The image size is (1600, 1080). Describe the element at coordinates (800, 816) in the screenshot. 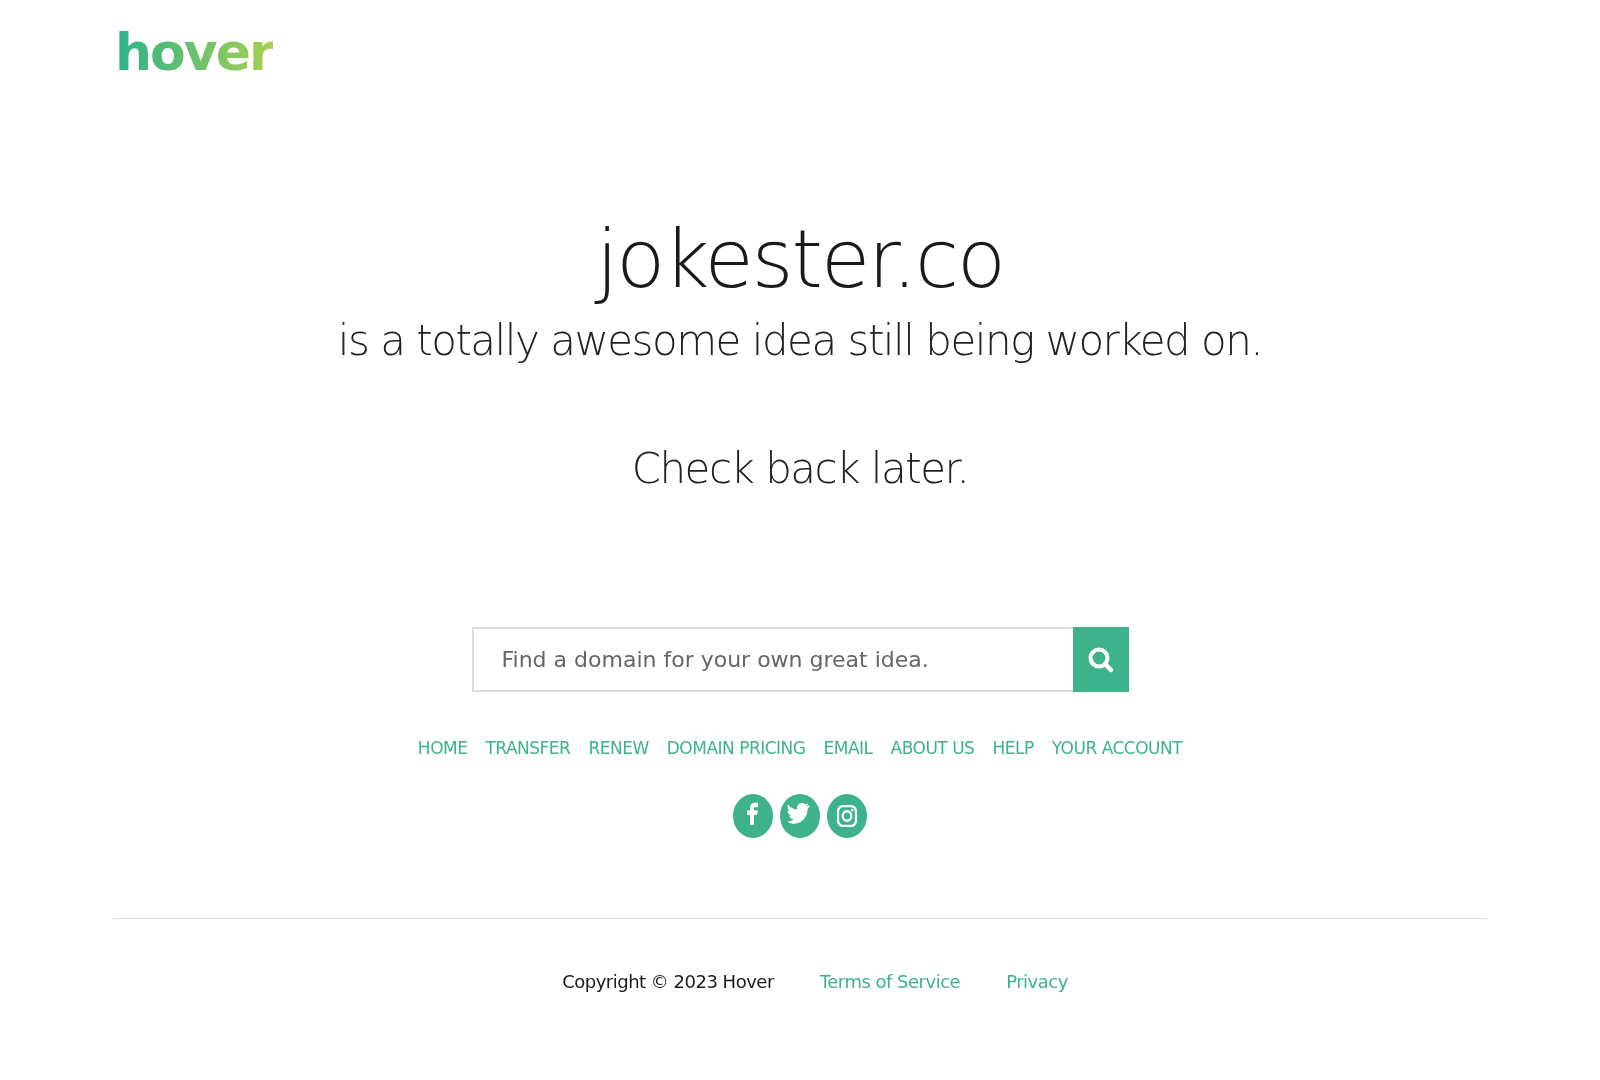

I see `twitter-icon` at that location.